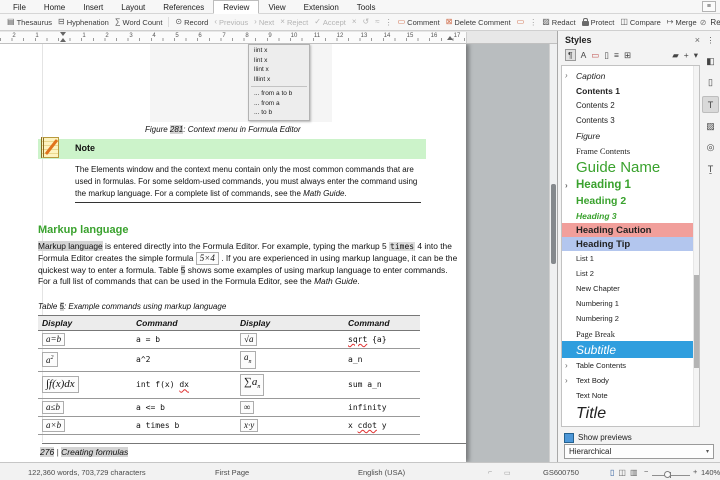 This screenshot has width=720, height=480. What do you see at coordinates (630, 230) in the screenshot?
I see `style-item-heading-caution: Heading Caution` at bounding box center [630, 230].